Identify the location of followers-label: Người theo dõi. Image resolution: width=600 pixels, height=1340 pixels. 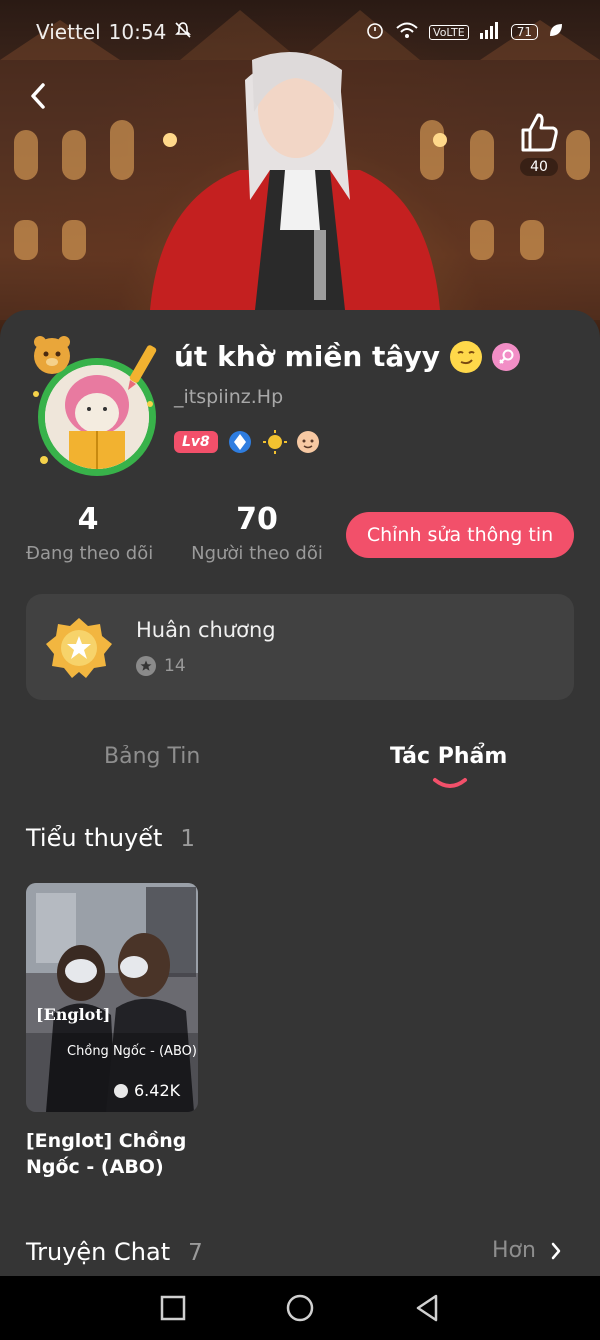
(257, 553).